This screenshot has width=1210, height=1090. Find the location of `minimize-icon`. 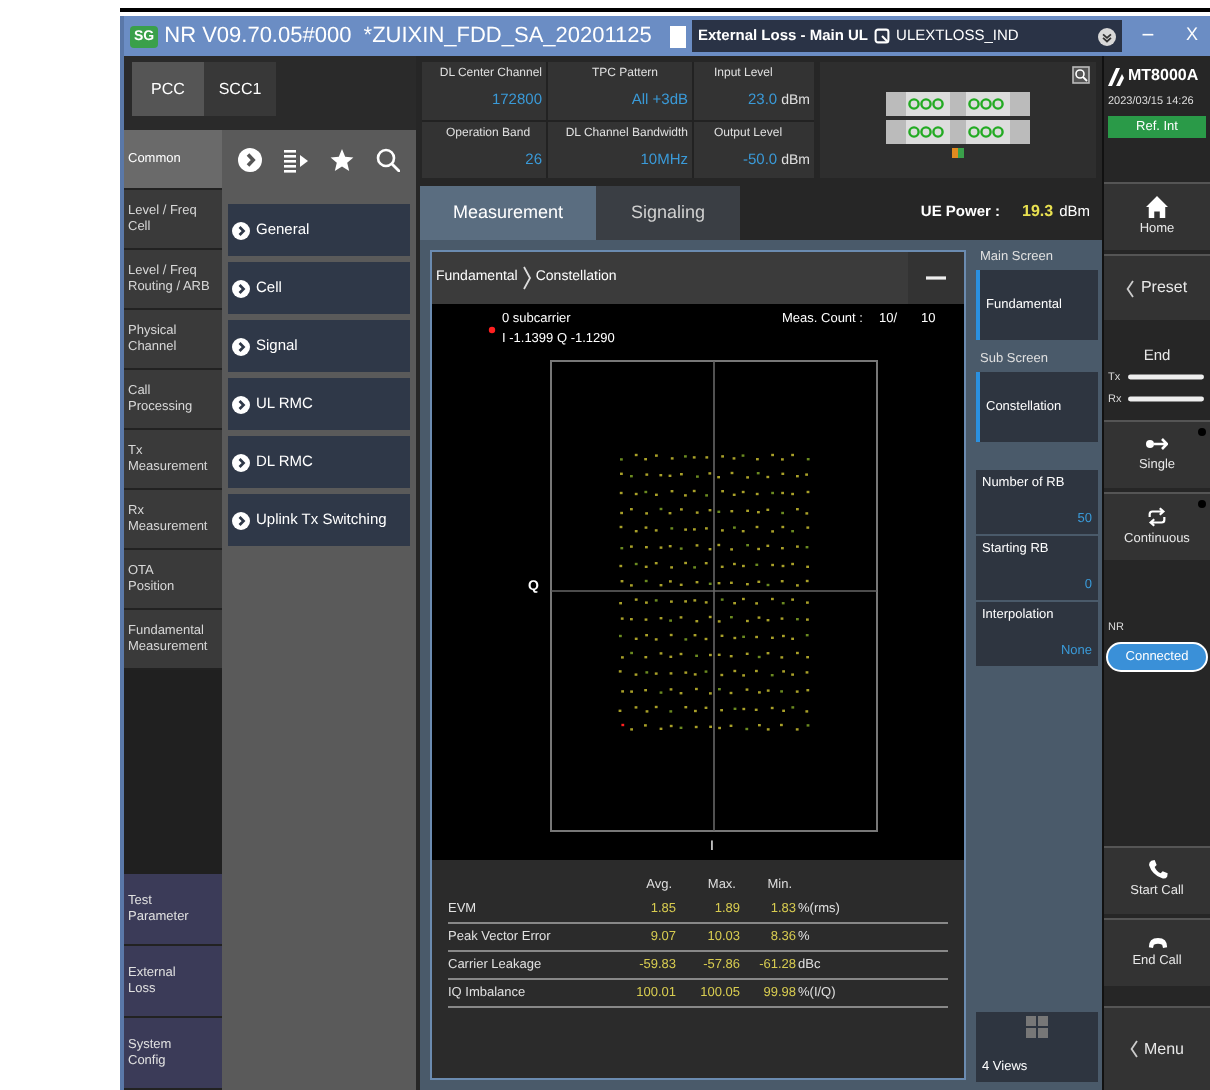

minimize-icon is located at coordinates (936, 278).